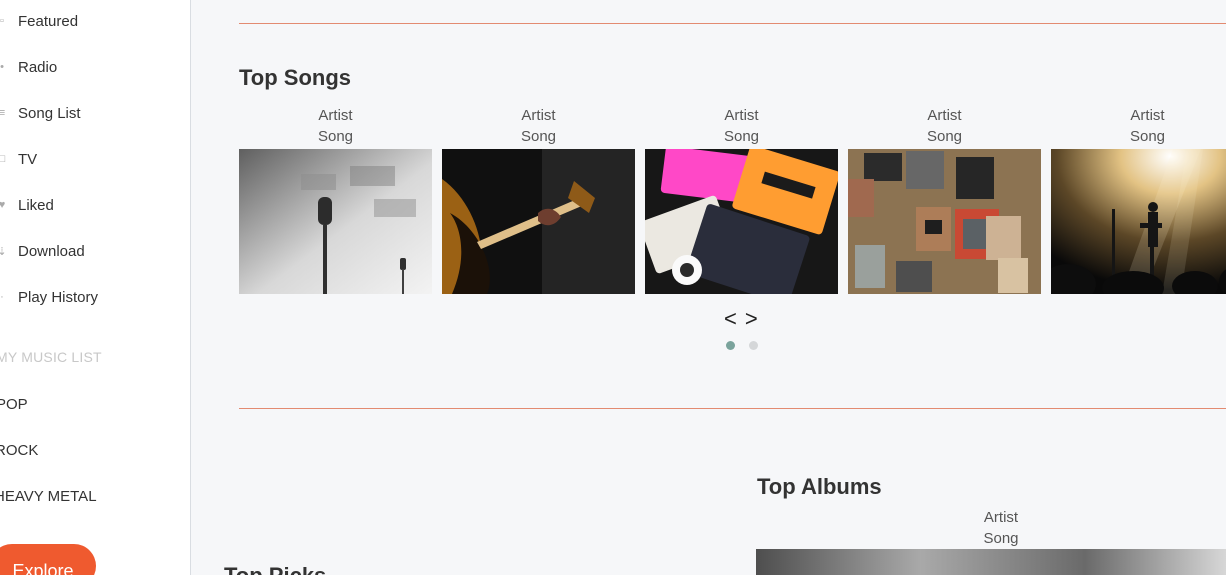  What do you see at coordinates (51, 357) in the screenshot?
I see `my-music-list-heading: MY MUSIC LIST` at bounding box center [51, 357].